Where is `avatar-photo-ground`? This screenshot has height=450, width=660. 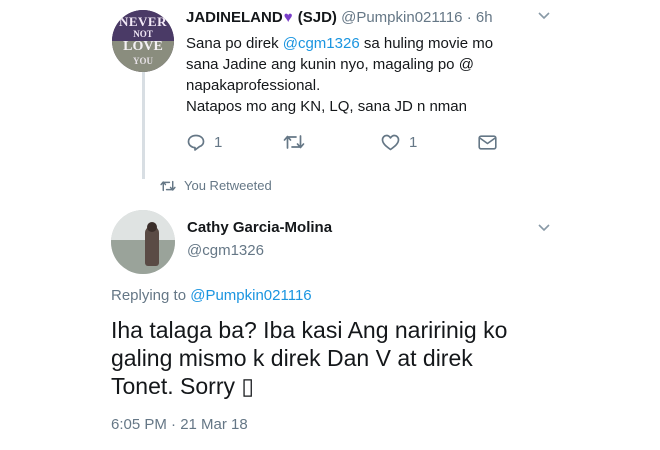
avatar-photo-ground is located at coordinates (143, 257).